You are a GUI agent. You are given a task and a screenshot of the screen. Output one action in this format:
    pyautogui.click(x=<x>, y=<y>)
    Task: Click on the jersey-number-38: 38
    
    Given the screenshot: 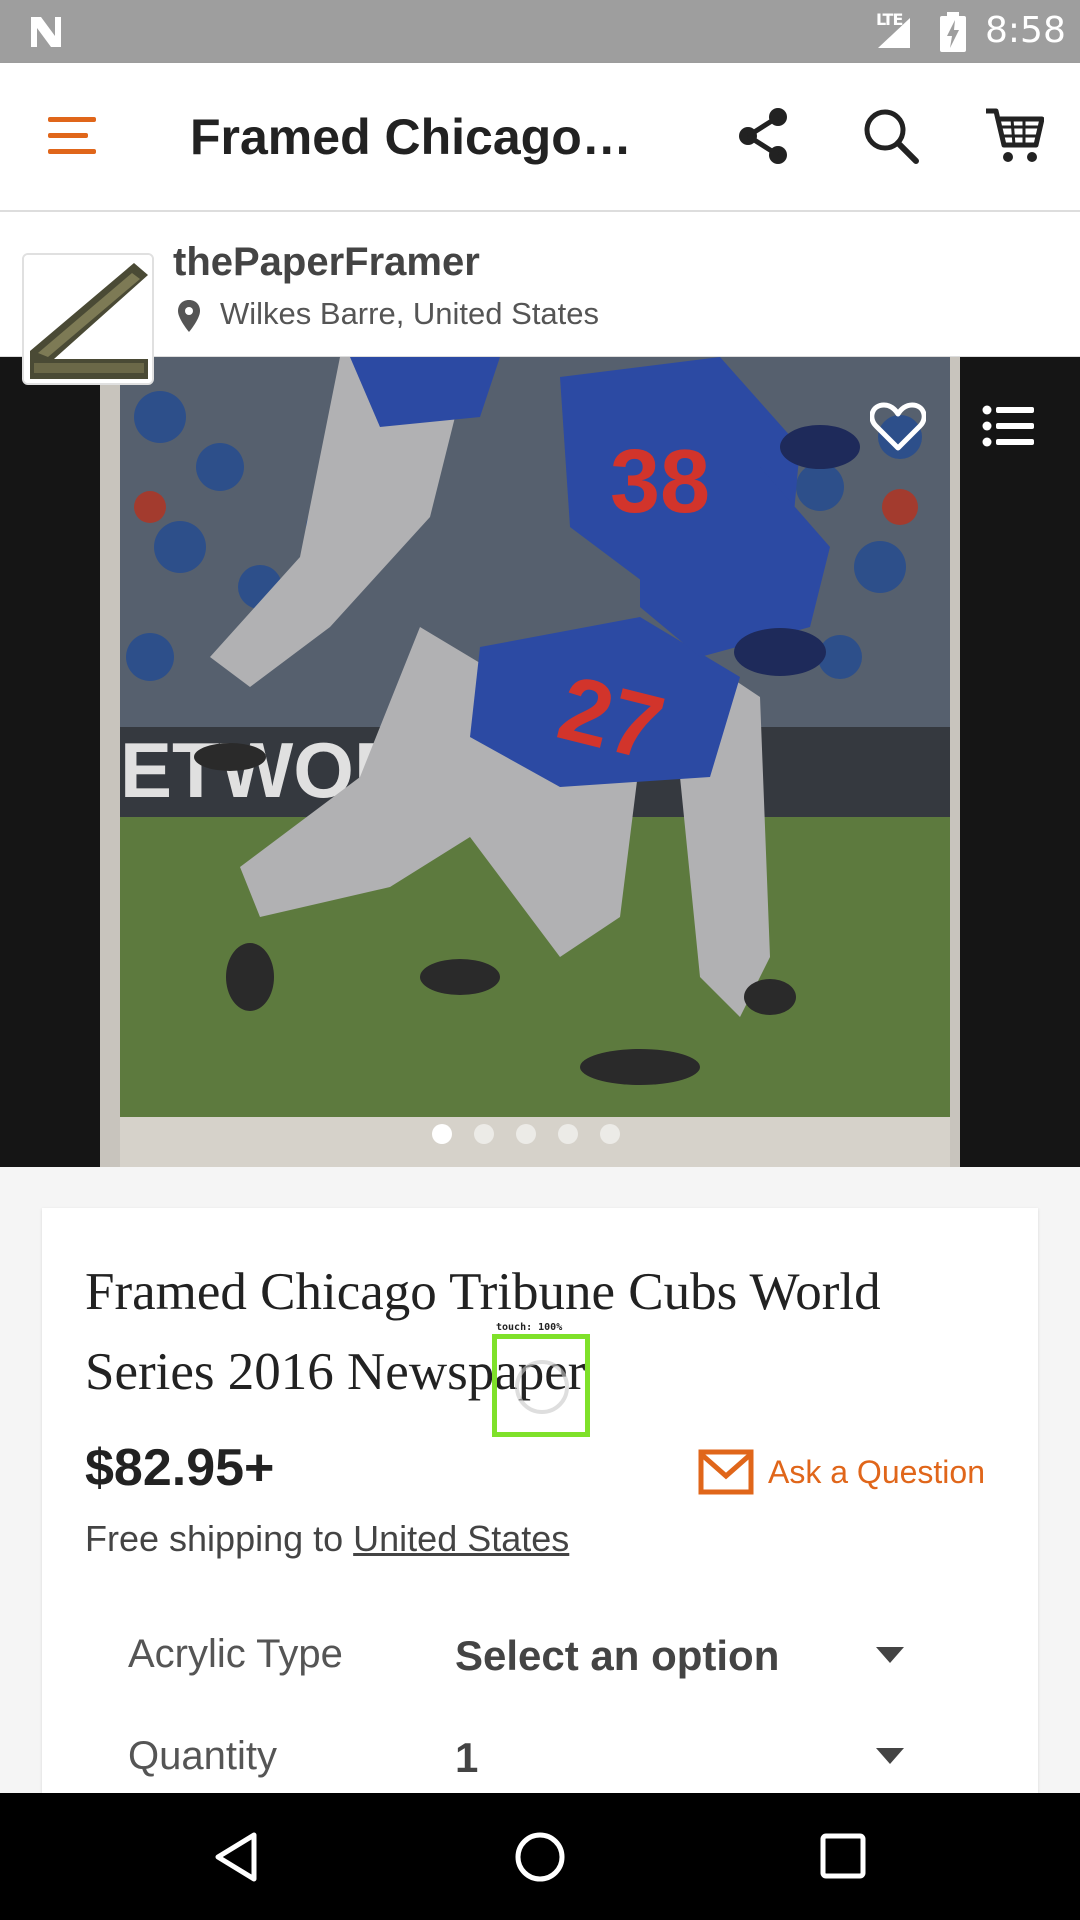 What is the action you would take?
    pyautogui.click(x=660, y=482)
    